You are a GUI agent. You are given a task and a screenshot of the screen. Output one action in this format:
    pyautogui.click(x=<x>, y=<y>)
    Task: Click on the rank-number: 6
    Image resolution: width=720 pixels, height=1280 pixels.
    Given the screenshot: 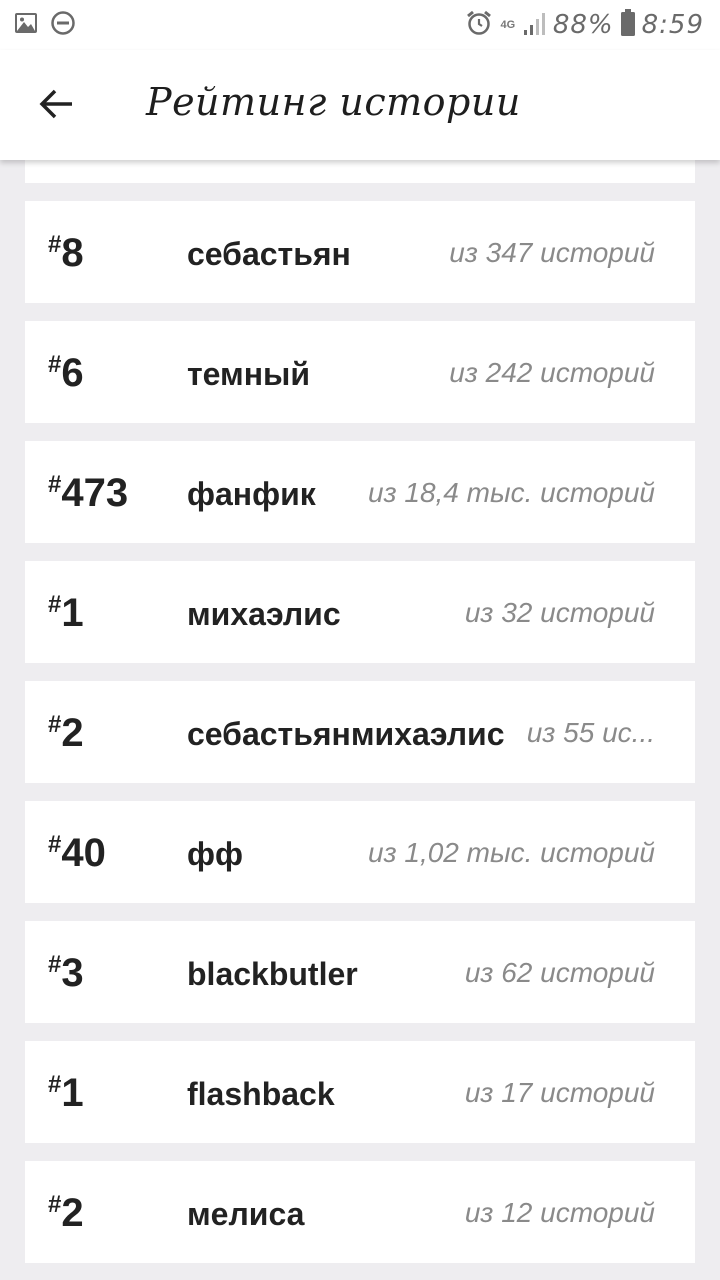 What is the action you would take?
    pyautogui.click(x=72, y=373)
    